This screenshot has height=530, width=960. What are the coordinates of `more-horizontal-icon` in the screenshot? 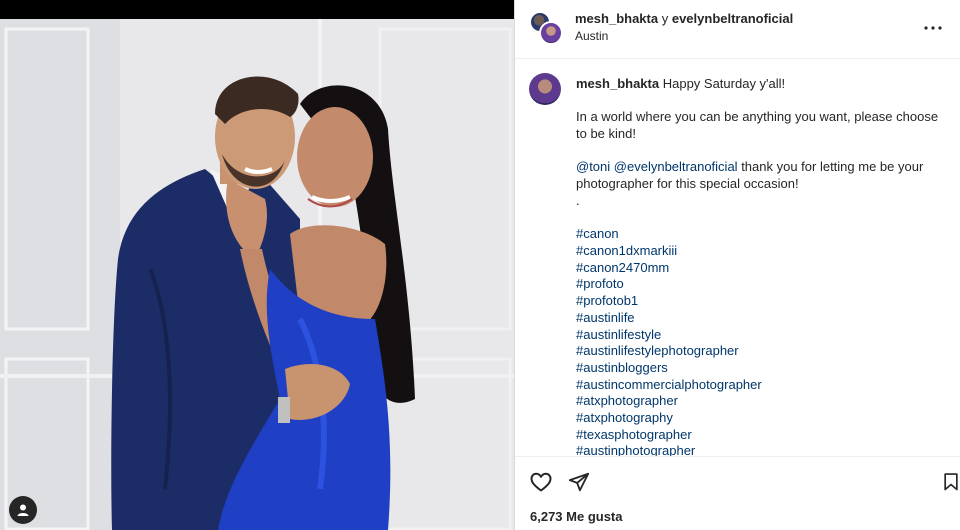 It's located at (933, 28).